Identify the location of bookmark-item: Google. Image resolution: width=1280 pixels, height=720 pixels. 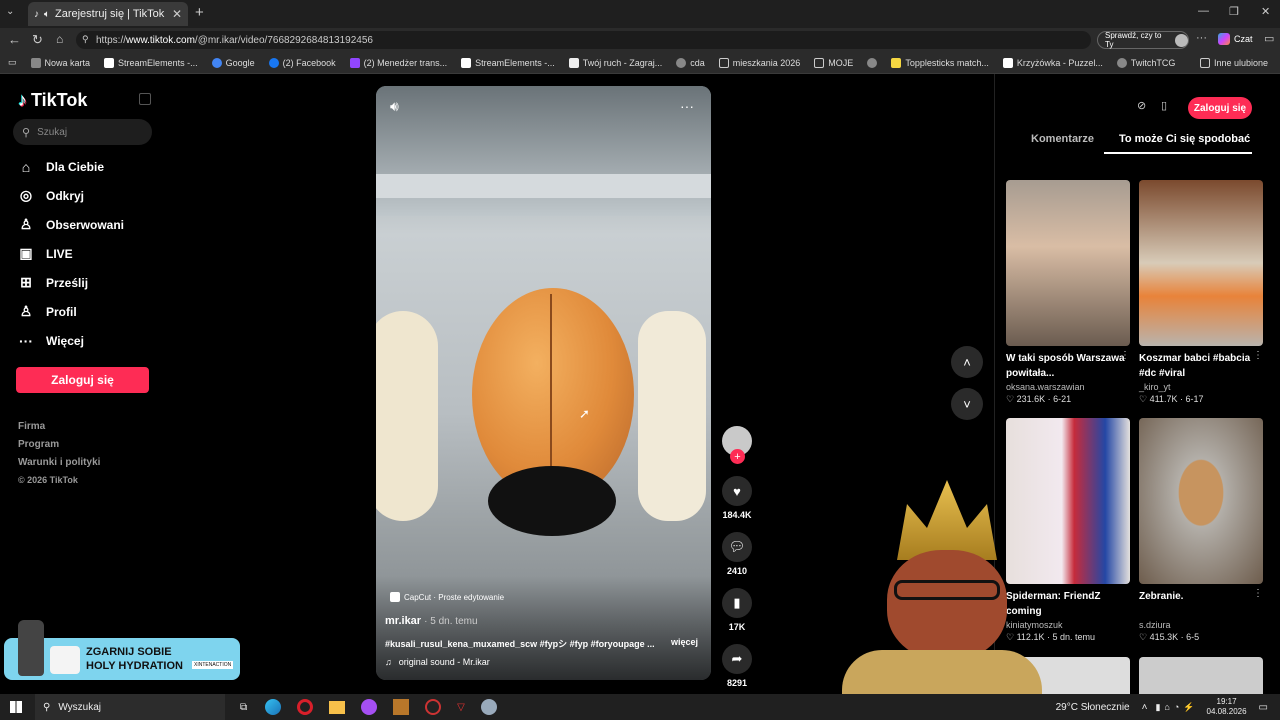
(233, 62).